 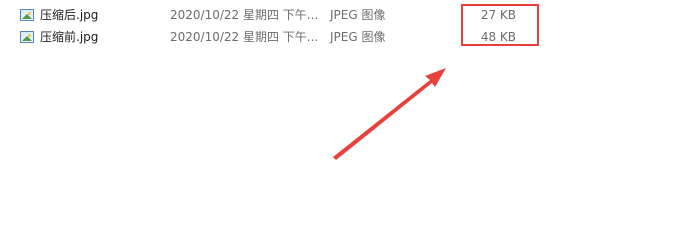 I want to click on red-arrow-annotation, so click(x=389, y=114).